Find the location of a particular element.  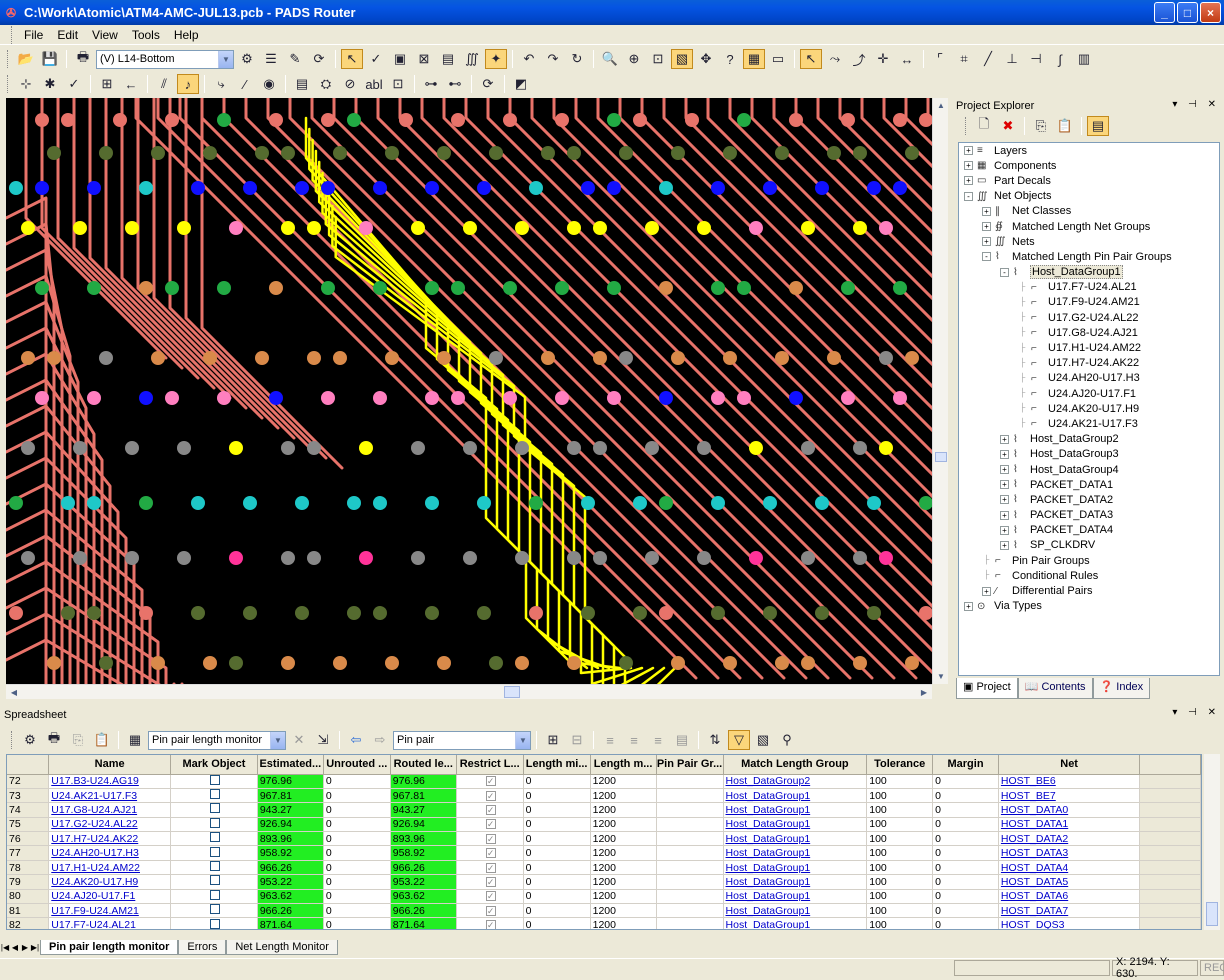

select-mode-icon: ↖ is located at coordinates (352, 59).